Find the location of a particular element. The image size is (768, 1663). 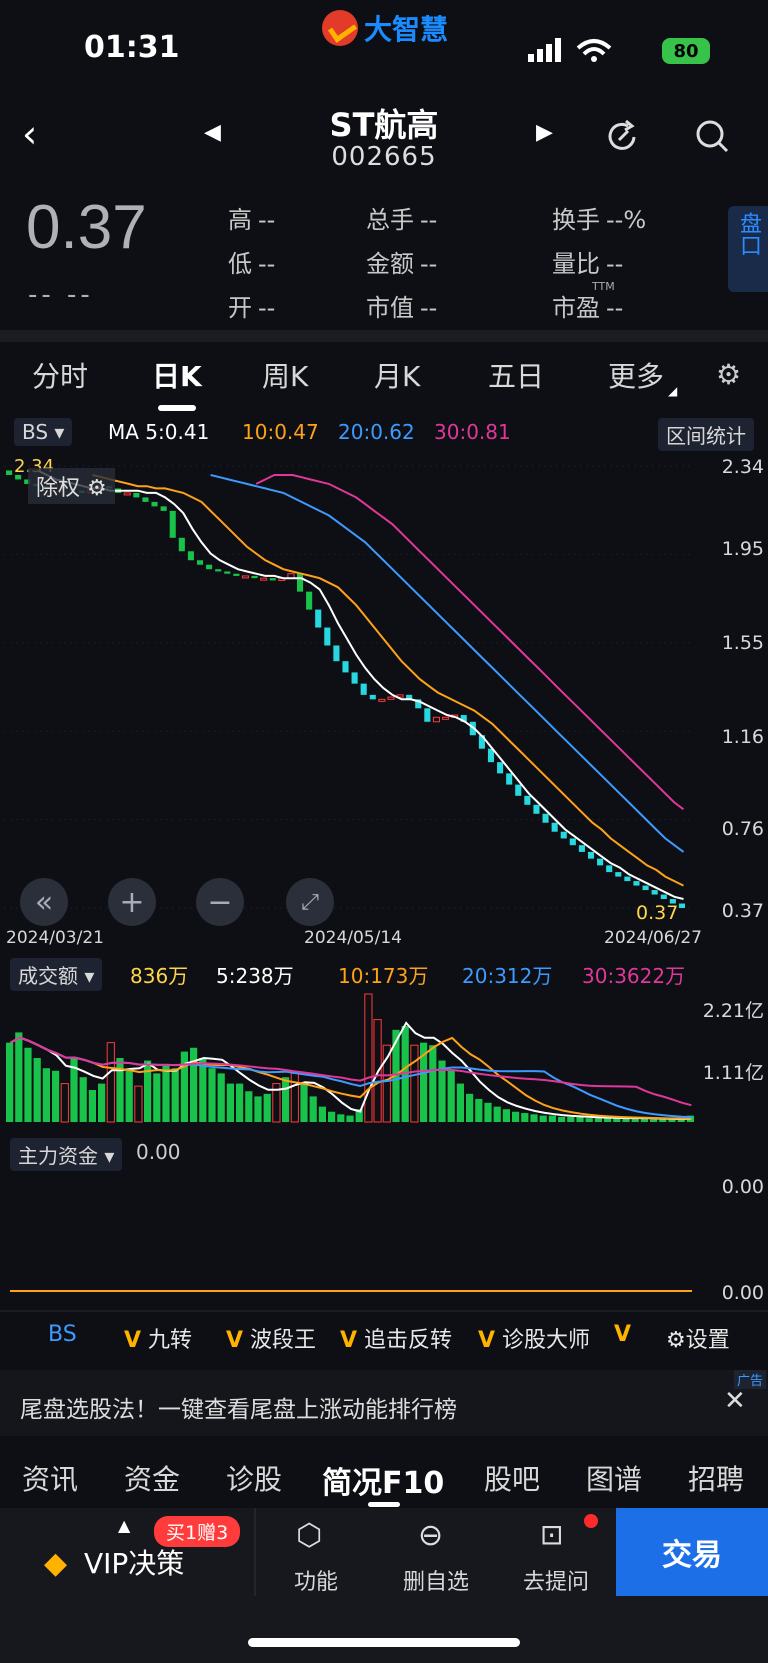

pe-label: 市盈 is located at coordinates (576, 308).